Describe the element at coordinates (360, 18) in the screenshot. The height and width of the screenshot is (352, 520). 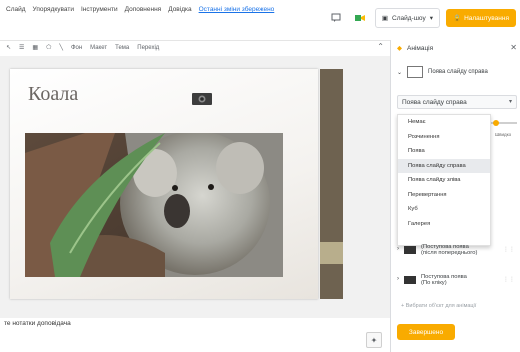
I see `meet-icon` at that location.